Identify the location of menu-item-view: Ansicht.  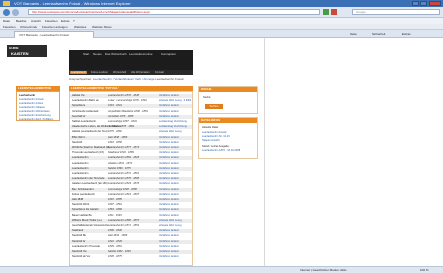
(36, 21).